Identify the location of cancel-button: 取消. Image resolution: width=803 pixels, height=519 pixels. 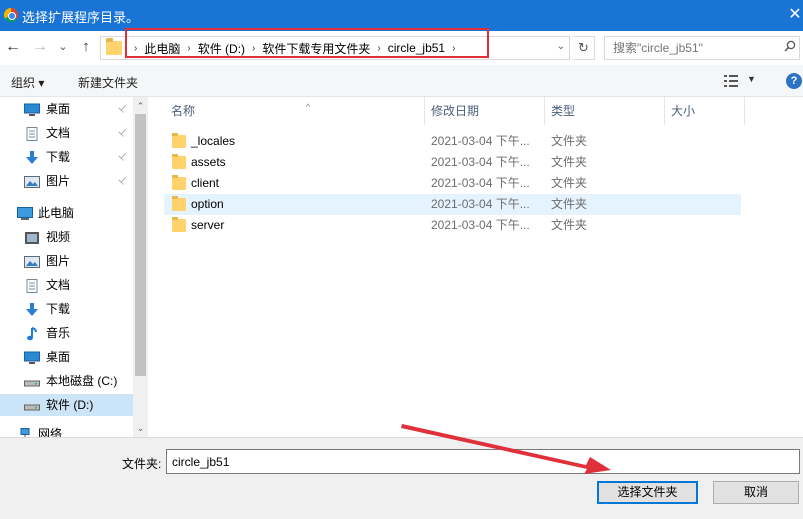
(756, 492).